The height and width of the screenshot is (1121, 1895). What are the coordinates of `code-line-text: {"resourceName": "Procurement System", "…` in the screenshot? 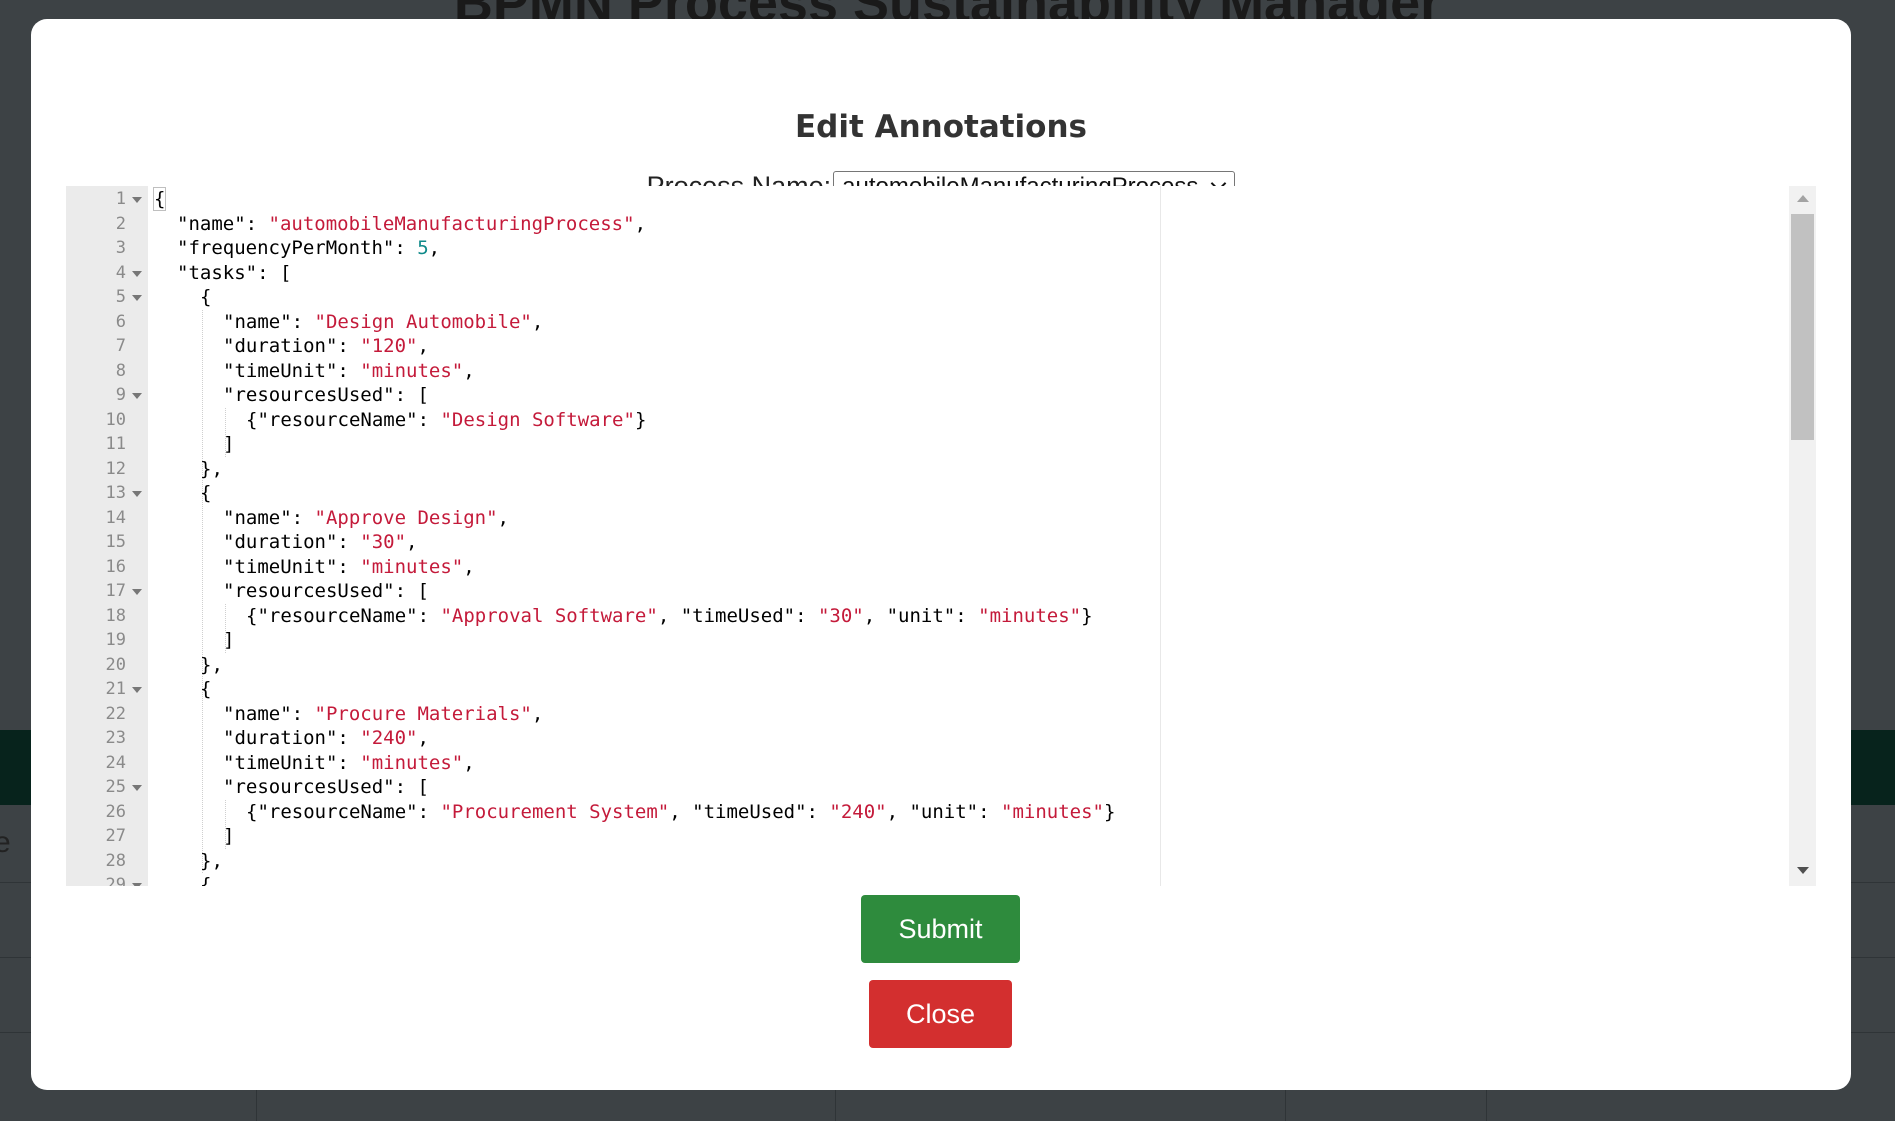 It's located at (680, 812).